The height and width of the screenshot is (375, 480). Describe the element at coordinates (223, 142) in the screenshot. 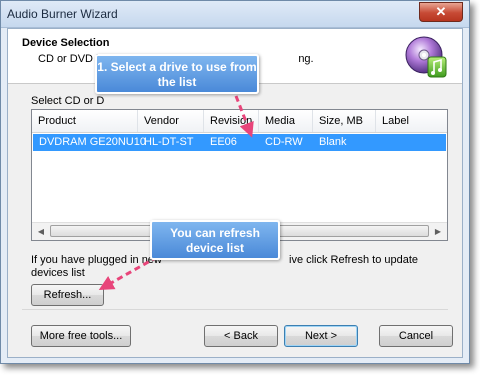

I see `cell-revision: EE06` at that location.